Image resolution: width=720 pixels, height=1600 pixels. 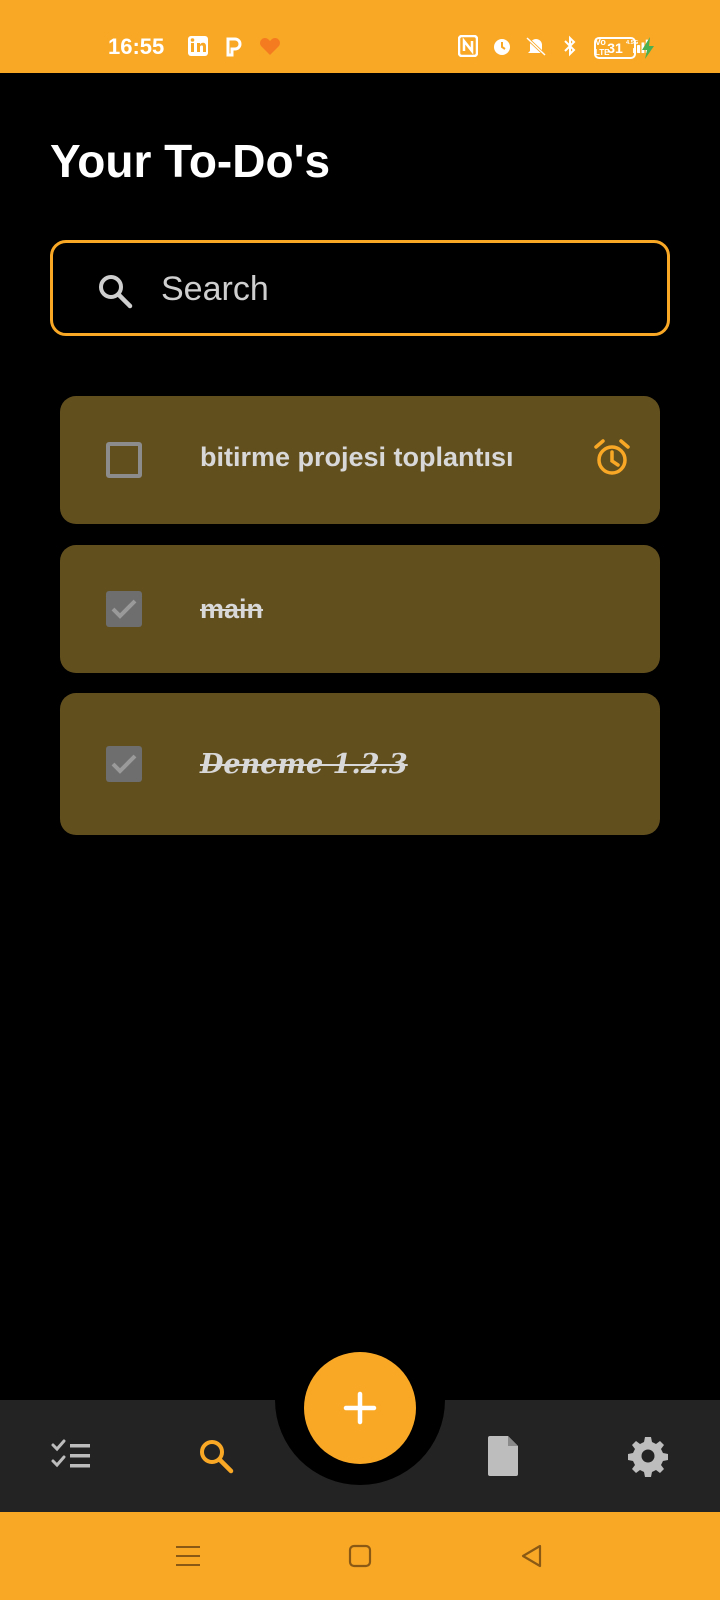 I want to click on status-bar: 16:55 Vo LTE 4.5G 31, so click(x=360, y=36).